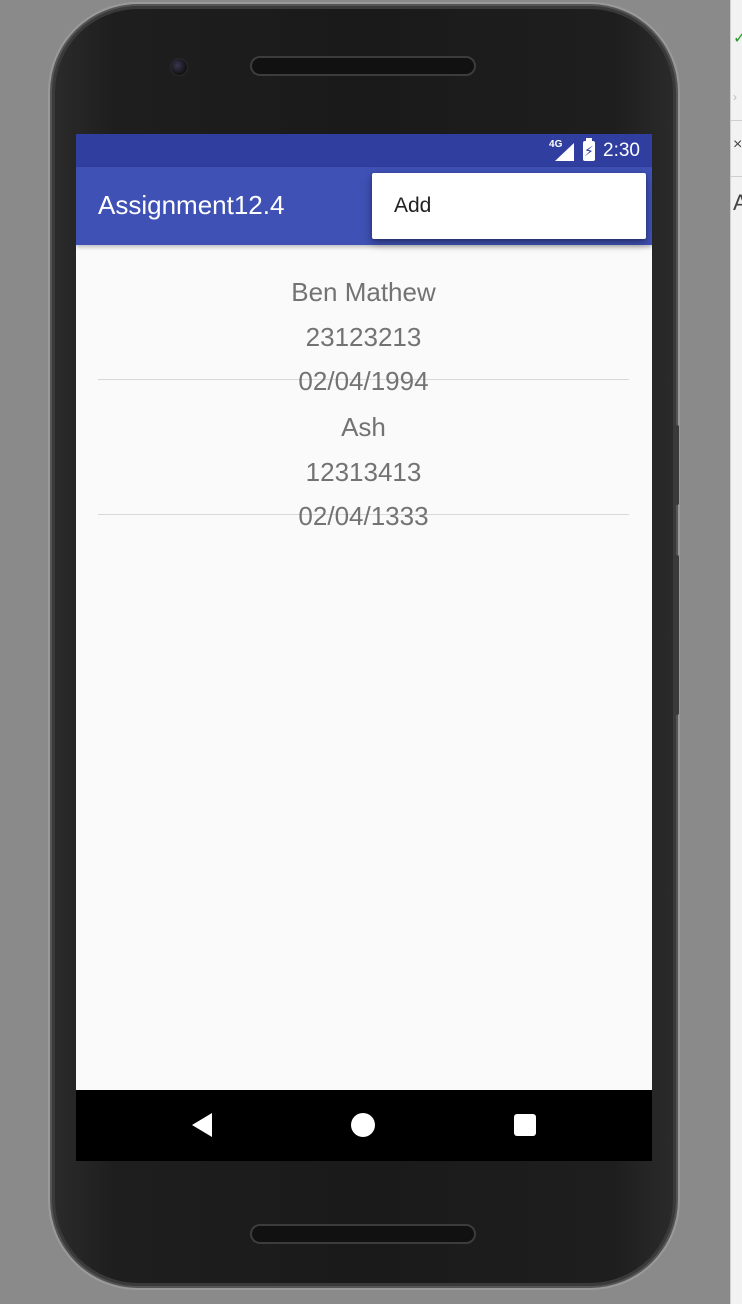  I want to click on close-icon: ×, so click(737, 145).